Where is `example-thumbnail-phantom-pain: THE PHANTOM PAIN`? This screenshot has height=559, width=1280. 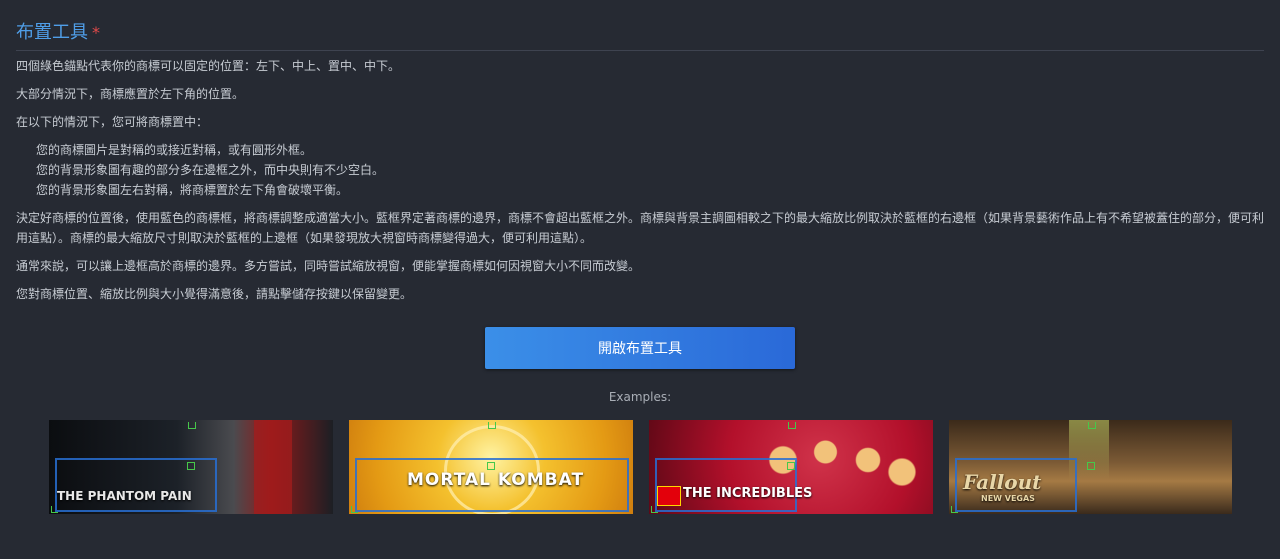 example-thumbnail-phantom-pain: THE PHANTOM PAIN is located at coordinates (191, 467).